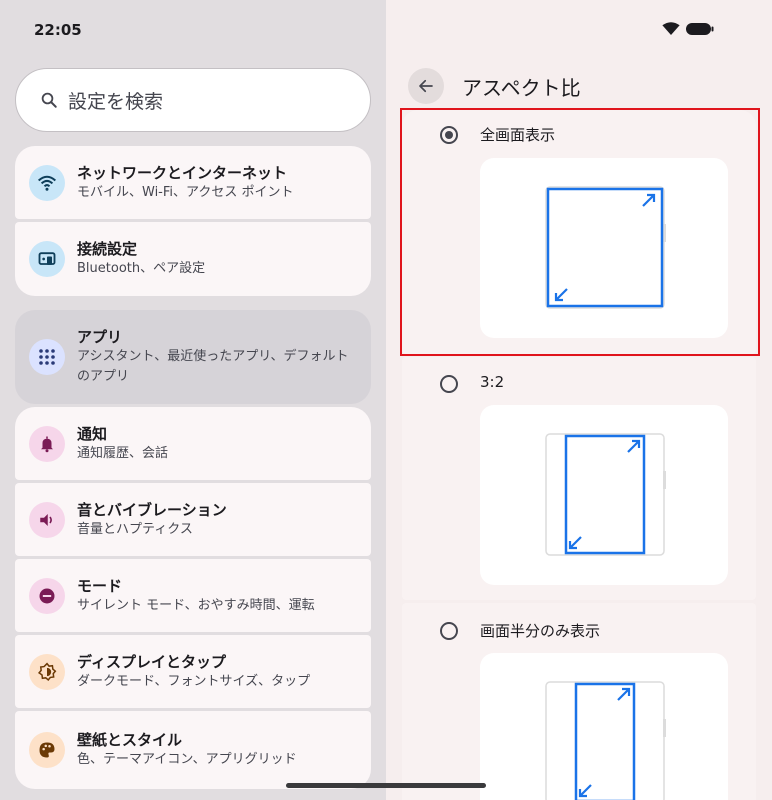  I want to click on settings-item-network: ネットワークとインターネット モバイル、Wi-Fi、アクセス ポイント, so click(193, 182).